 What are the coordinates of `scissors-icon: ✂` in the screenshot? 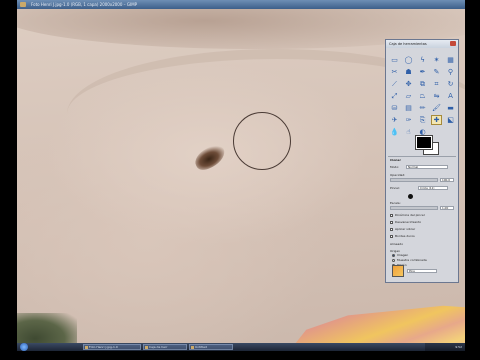 It's located at (394, 72).